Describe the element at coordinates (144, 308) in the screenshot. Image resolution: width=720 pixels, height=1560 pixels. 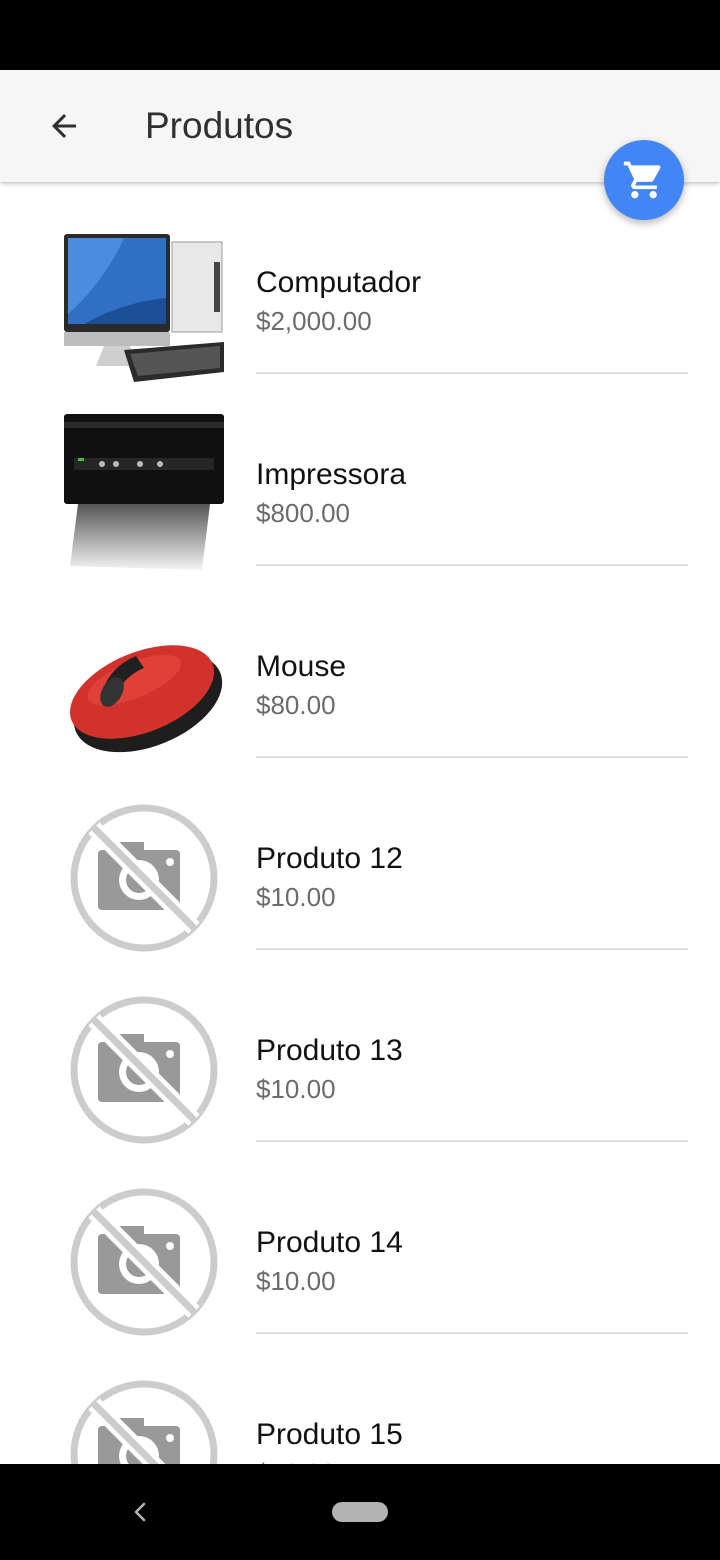
I see `computer-image` at that location.